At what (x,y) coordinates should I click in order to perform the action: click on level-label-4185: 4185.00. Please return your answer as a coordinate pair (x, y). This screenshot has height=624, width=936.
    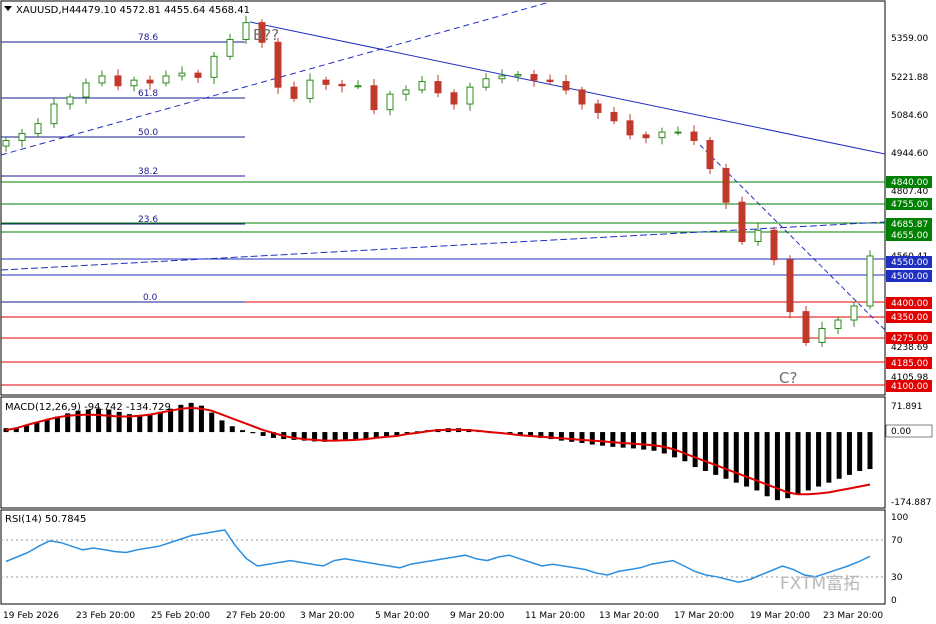
    Looking at the image, I should click on (909, 364).